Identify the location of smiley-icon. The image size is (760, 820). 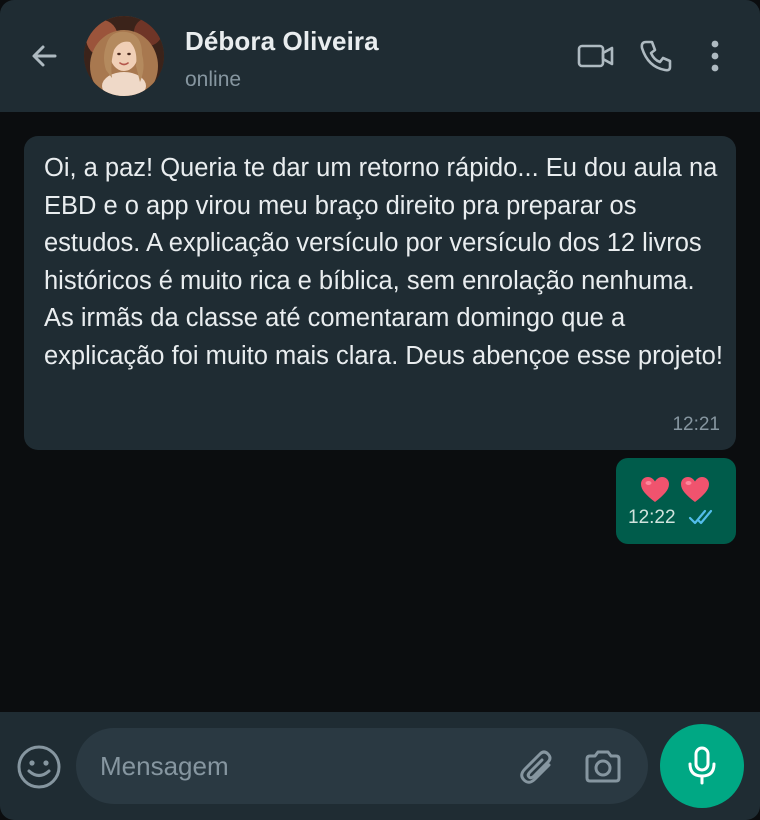
(39, 767).